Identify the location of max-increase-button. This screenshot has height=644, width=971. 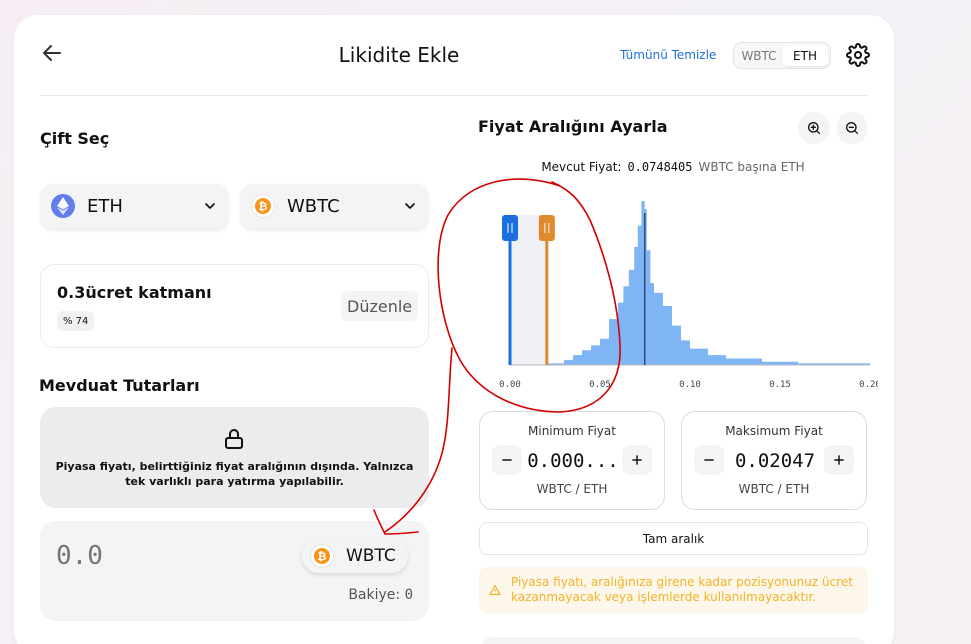
(839, 460).